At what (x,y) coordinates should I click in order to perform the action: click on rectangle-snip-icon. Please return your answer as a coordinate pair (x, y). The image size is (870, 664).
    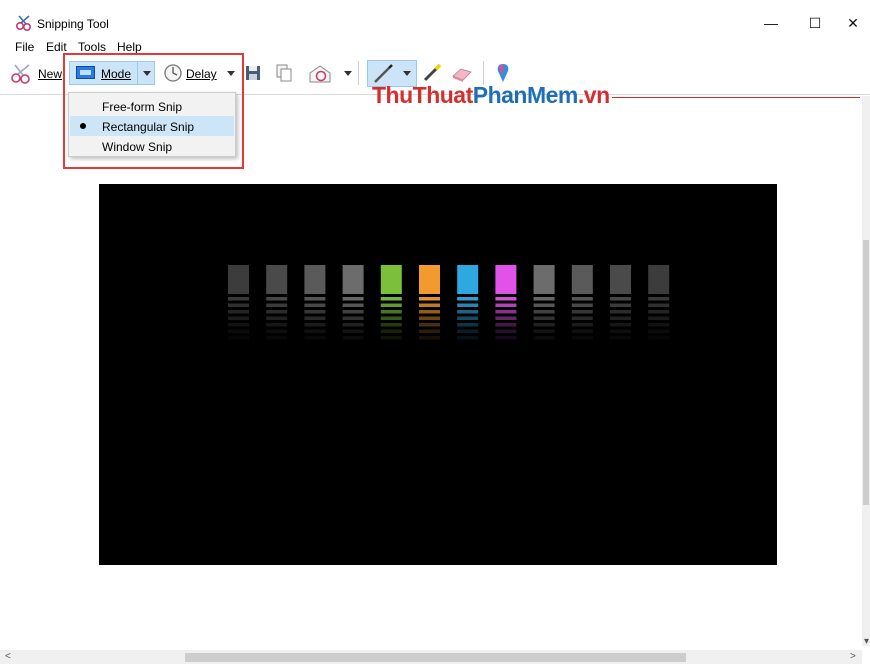
    Looking at the image, I should click on (85, 72).